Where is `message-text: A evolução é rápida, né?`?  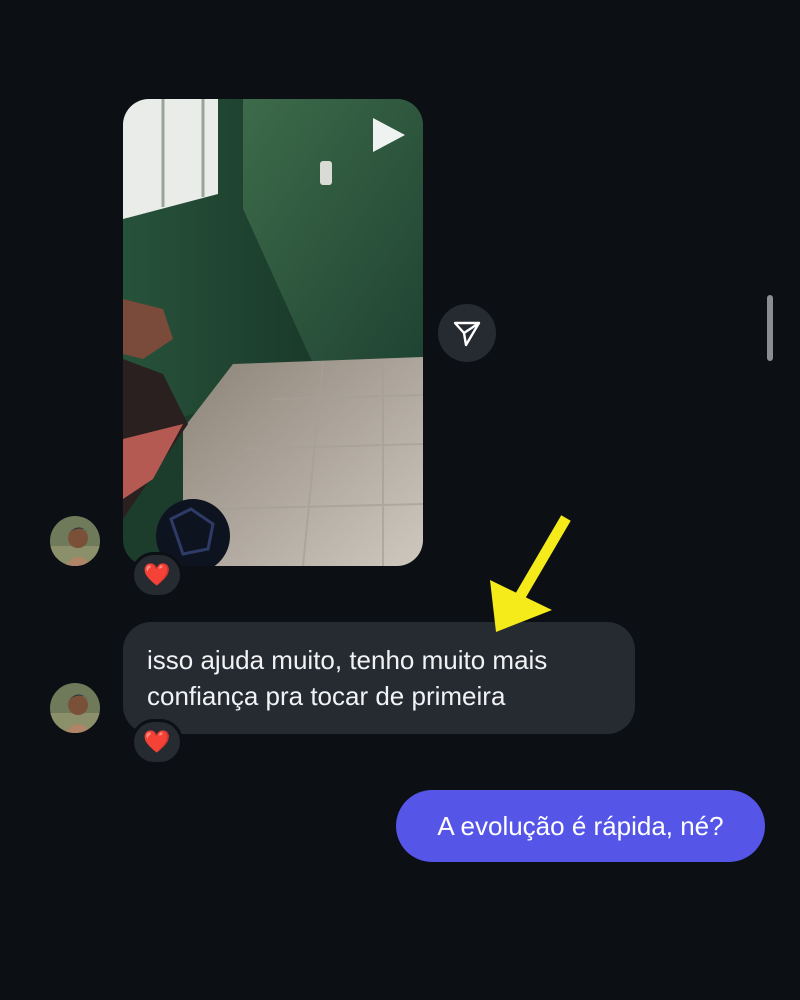 message-text: A evolução é rápida, né? is located at coordinates (580, 826).